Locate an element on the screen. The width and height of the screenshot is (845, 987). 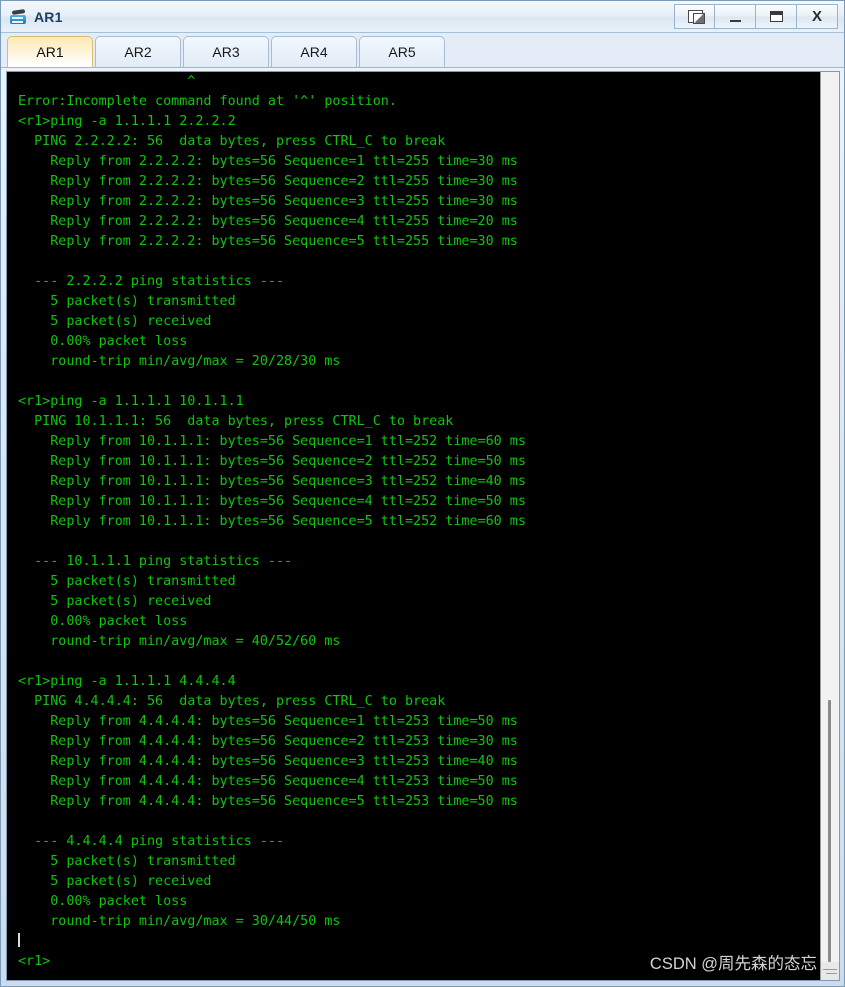
terminal-line: round-trip min/avg/max = 30/44/50 ms is located at coordinates (179, 921).